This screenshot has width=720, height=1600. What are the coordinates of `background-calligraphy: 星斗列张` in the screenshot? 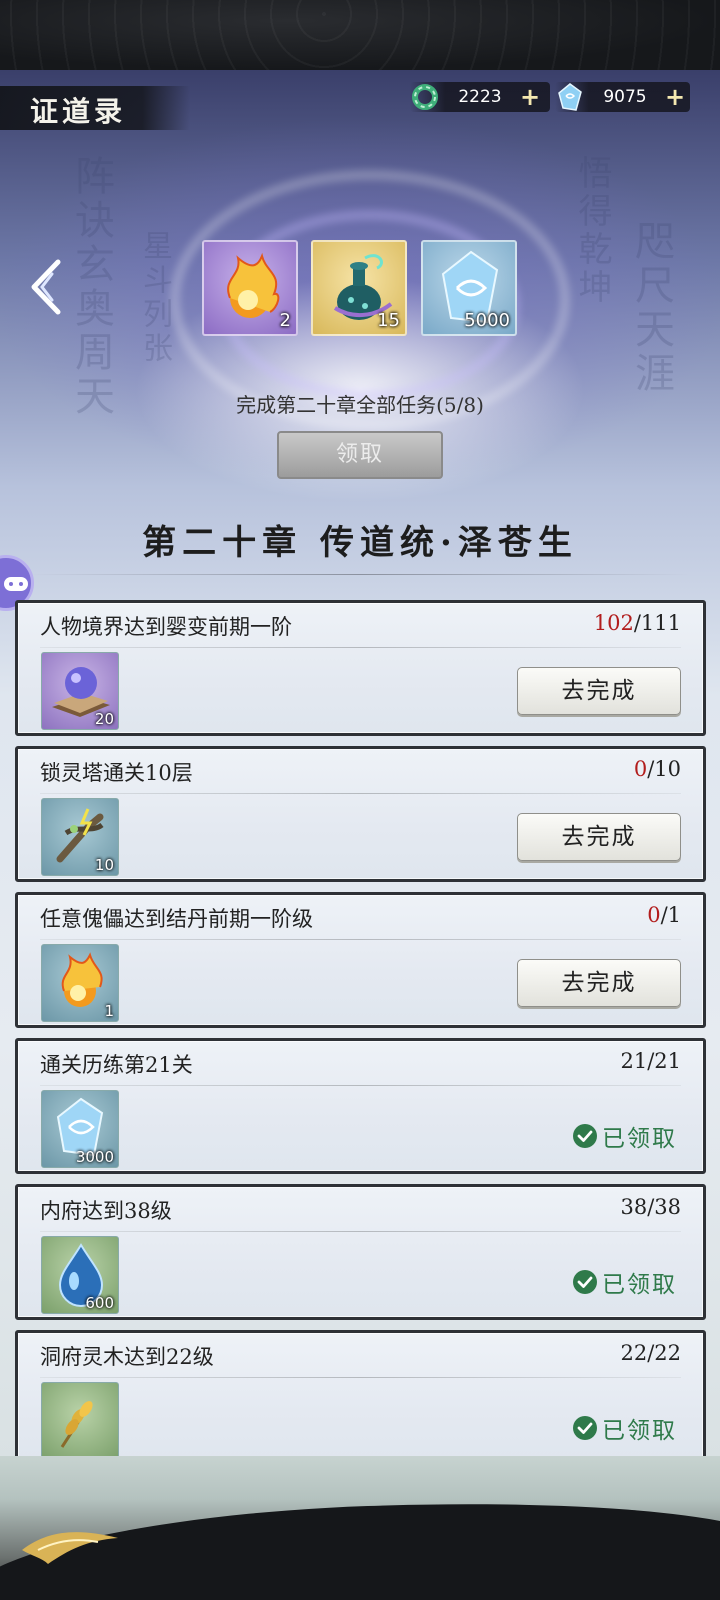 It's located at (154, 298).